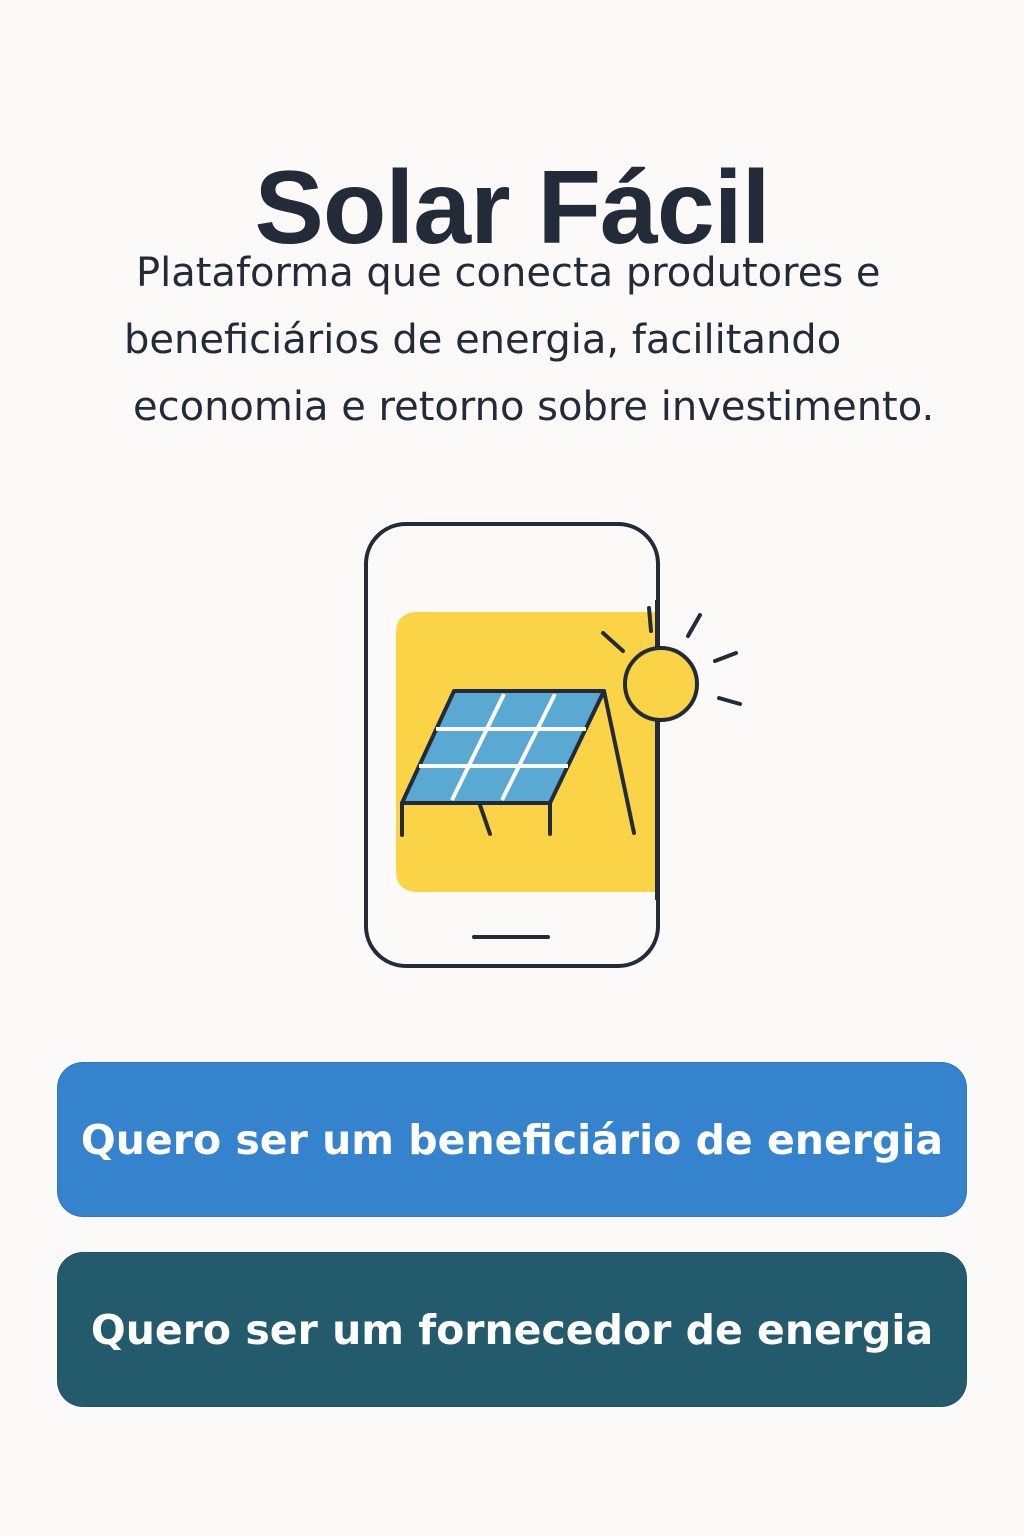 This screenshot has height=1536, width=1024. Describe the element at coordinates (553, 745) in the screenshot. I see `solar-app-illustration` at that location.